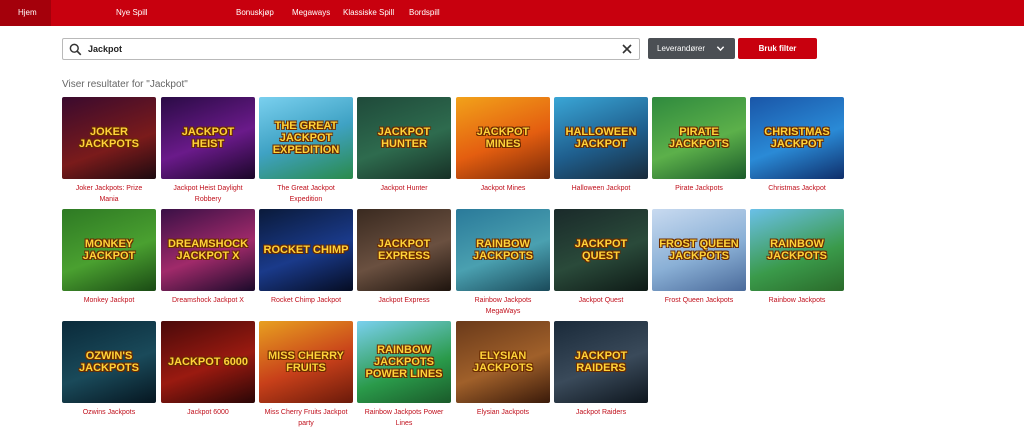 The height and width of the screenshot is (441, 1024). What do you see at coordinates (503, 188) in the screenshot?
I see `game-title: Jackpot Mines` at bounding box center [503, 188].